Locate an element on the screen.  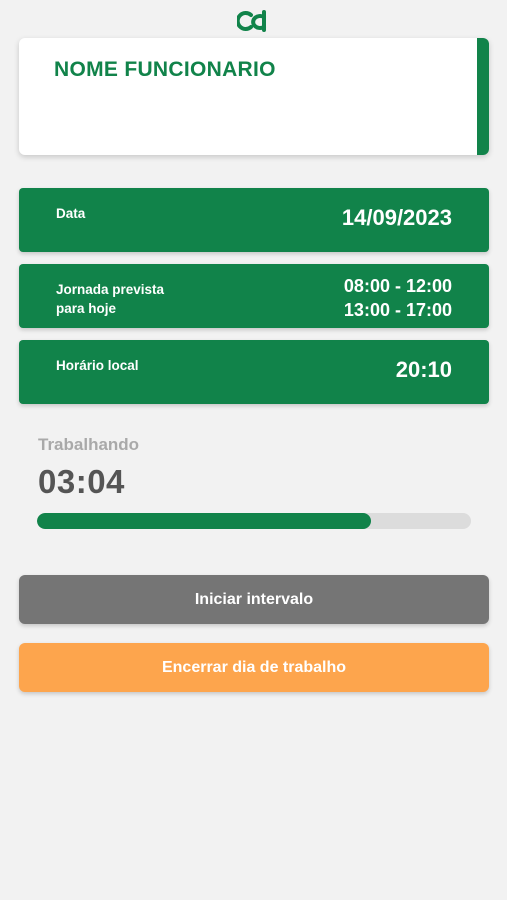
cd-logo-icon is located at coordinates (251, 21).